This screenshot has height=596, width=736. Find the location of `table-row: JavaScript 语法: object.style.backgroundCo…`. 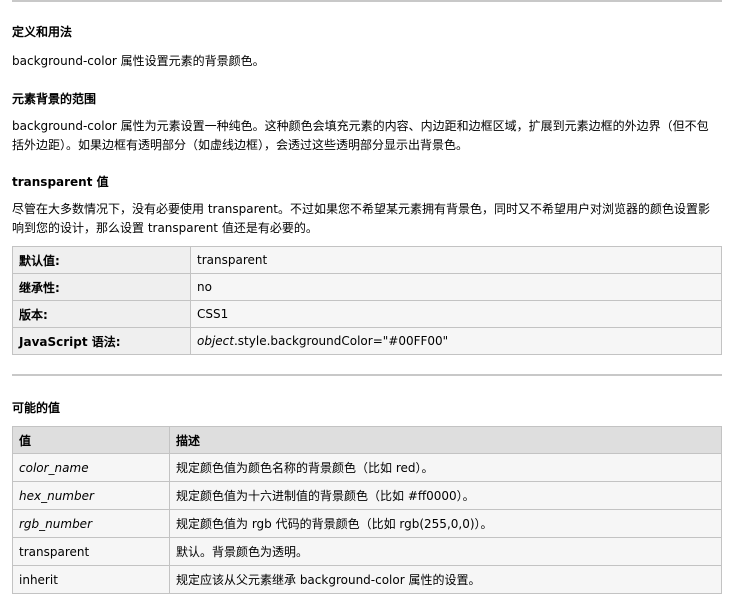

table-row: JavaScript 语法: object.style.backgroundCo… is located at coordinates (367, 341).